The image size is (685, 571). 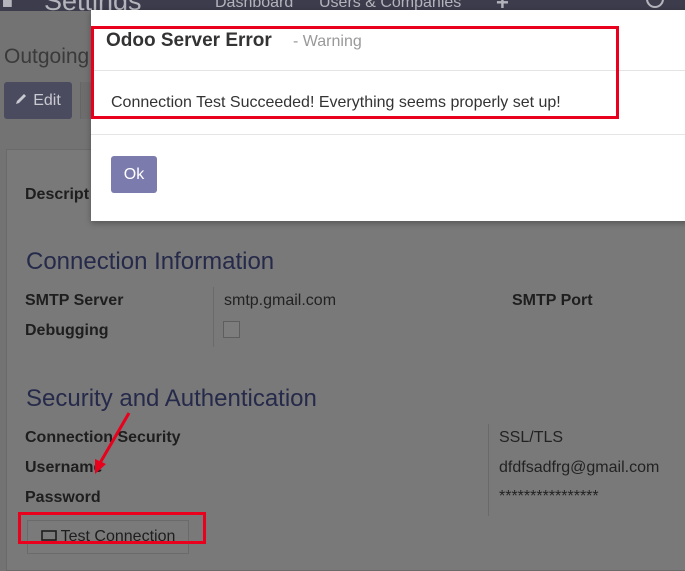 I want to click on connection-security-value: SSL/TLS, so click(x=531, y=438).